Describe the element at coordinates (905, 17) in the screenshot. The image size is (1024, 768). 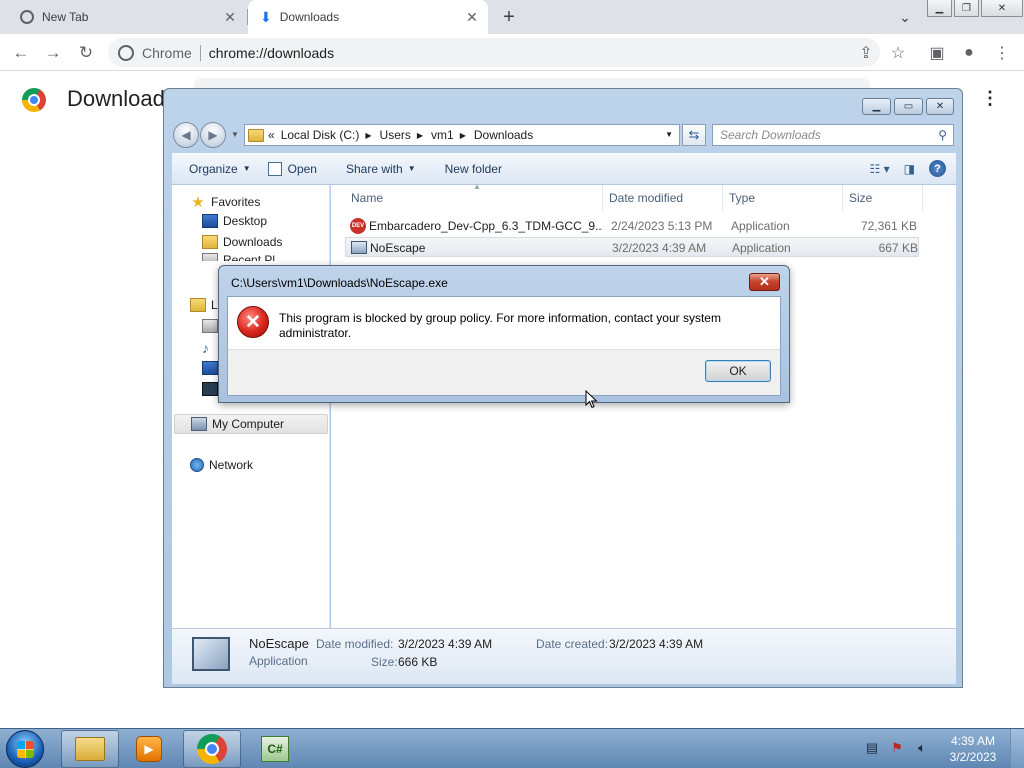
I see `tab-search-chevron-icon: ⌄` at that location.